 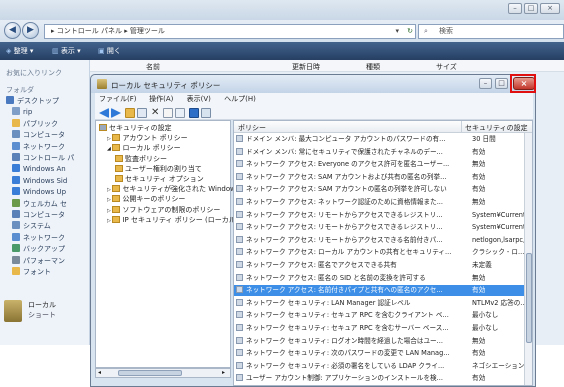 I want to click on list-vertical-scrollbar, so click(x=528, y=259).